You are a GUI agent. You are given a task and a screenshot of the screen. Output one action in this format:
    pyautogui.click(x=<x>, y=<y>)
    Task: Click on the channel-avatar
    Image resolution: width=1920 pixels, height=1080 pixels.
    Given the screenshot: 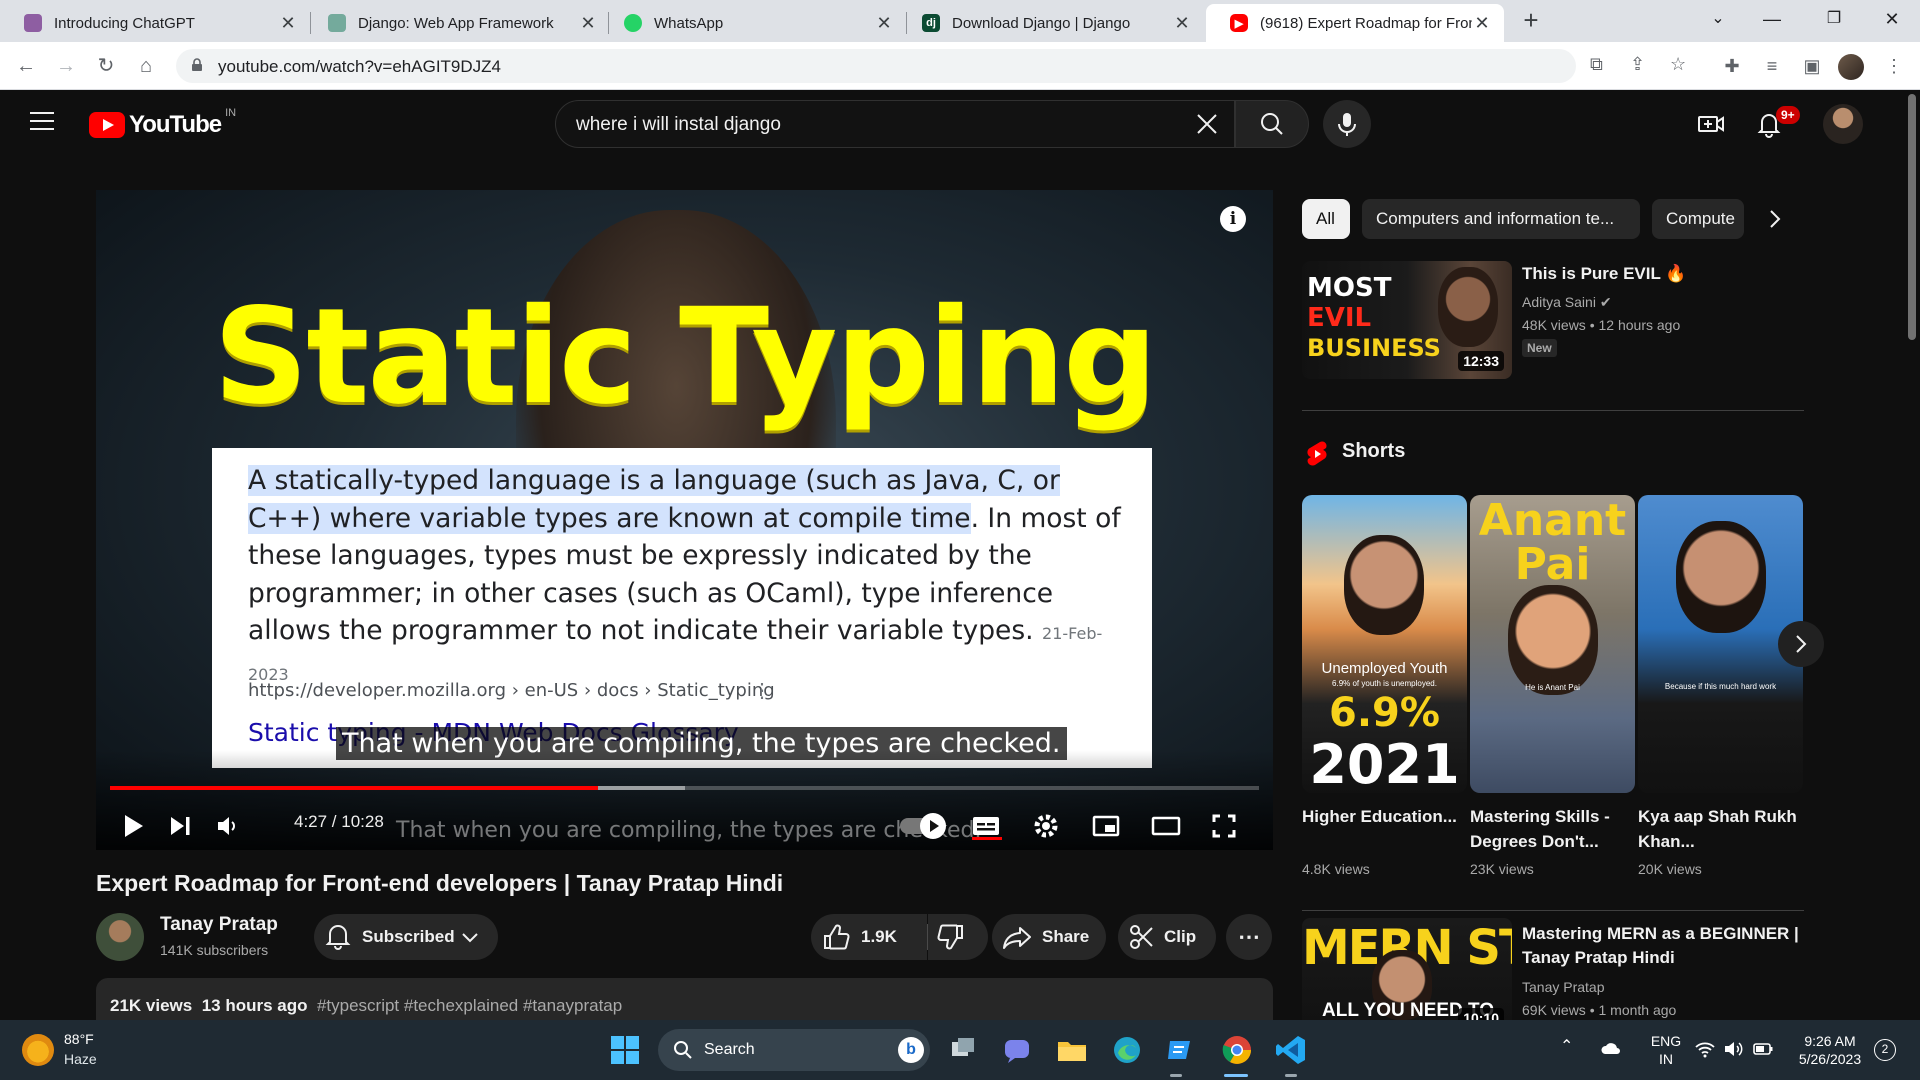 What is the action you would take?
    pyautogui.click(x=120, y=937)
    